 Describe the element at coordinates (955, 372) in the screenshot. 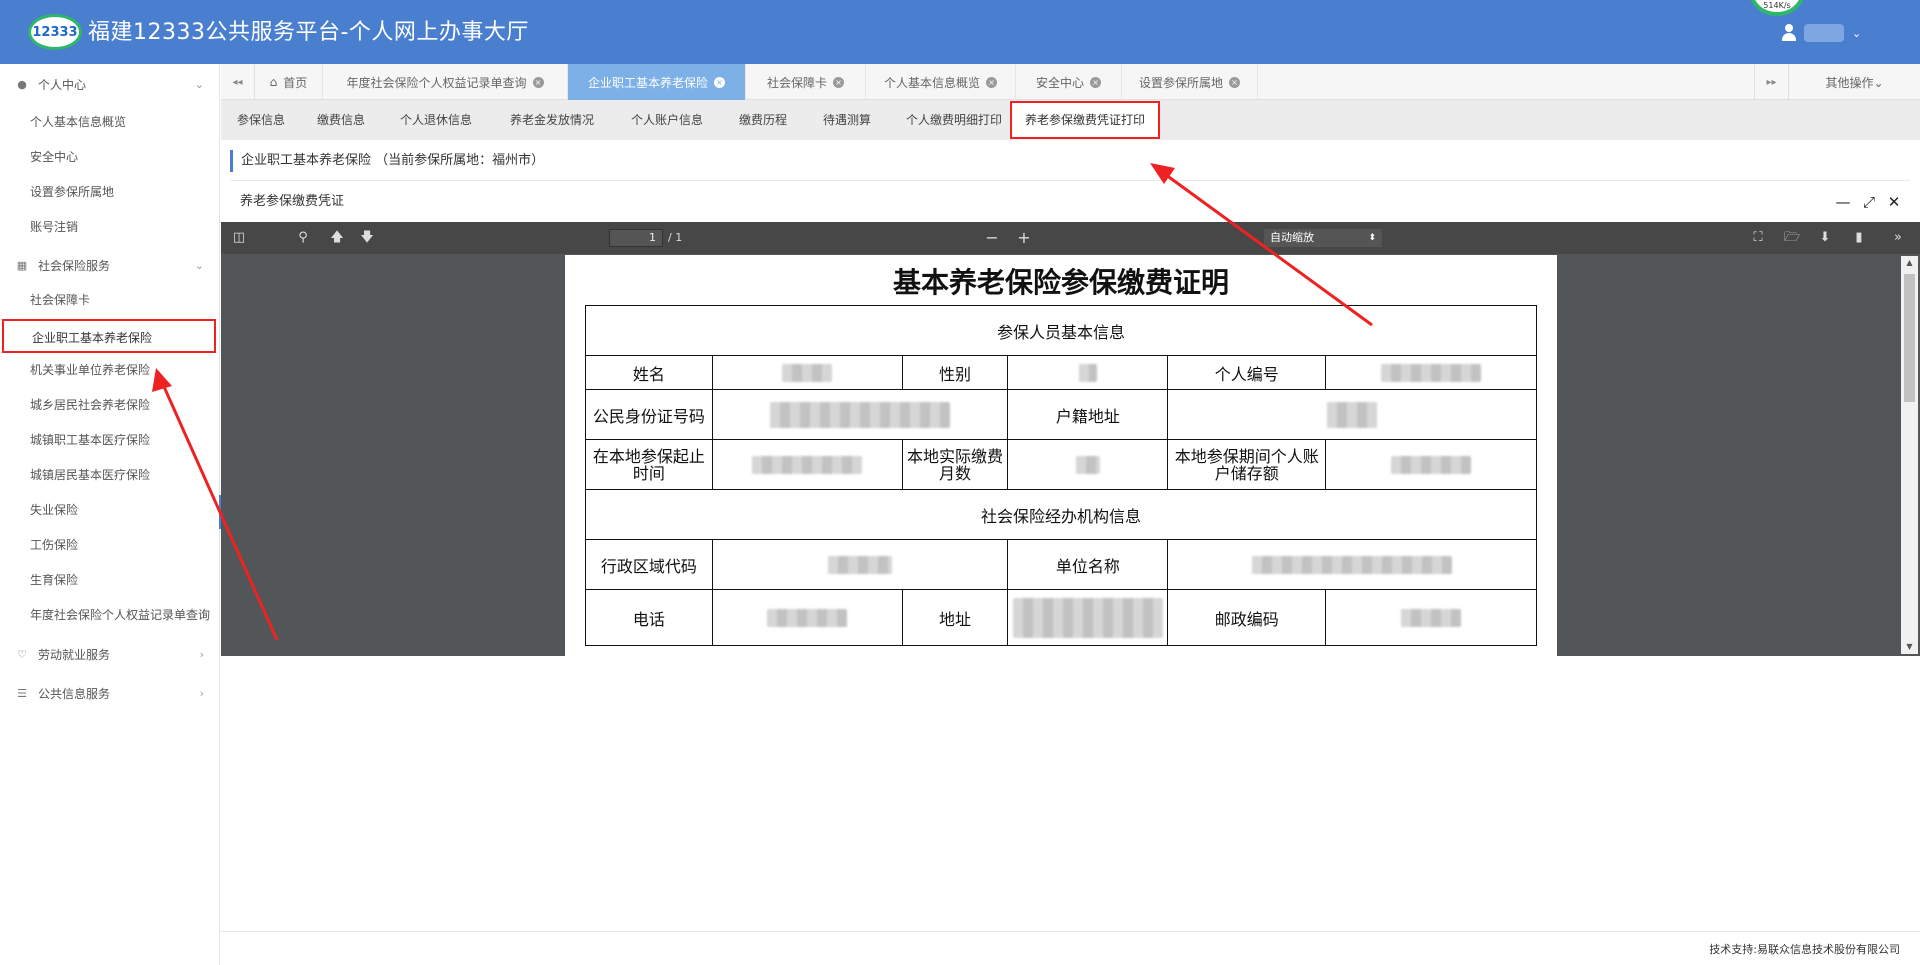

I see `gender-label: 性别` at that location.